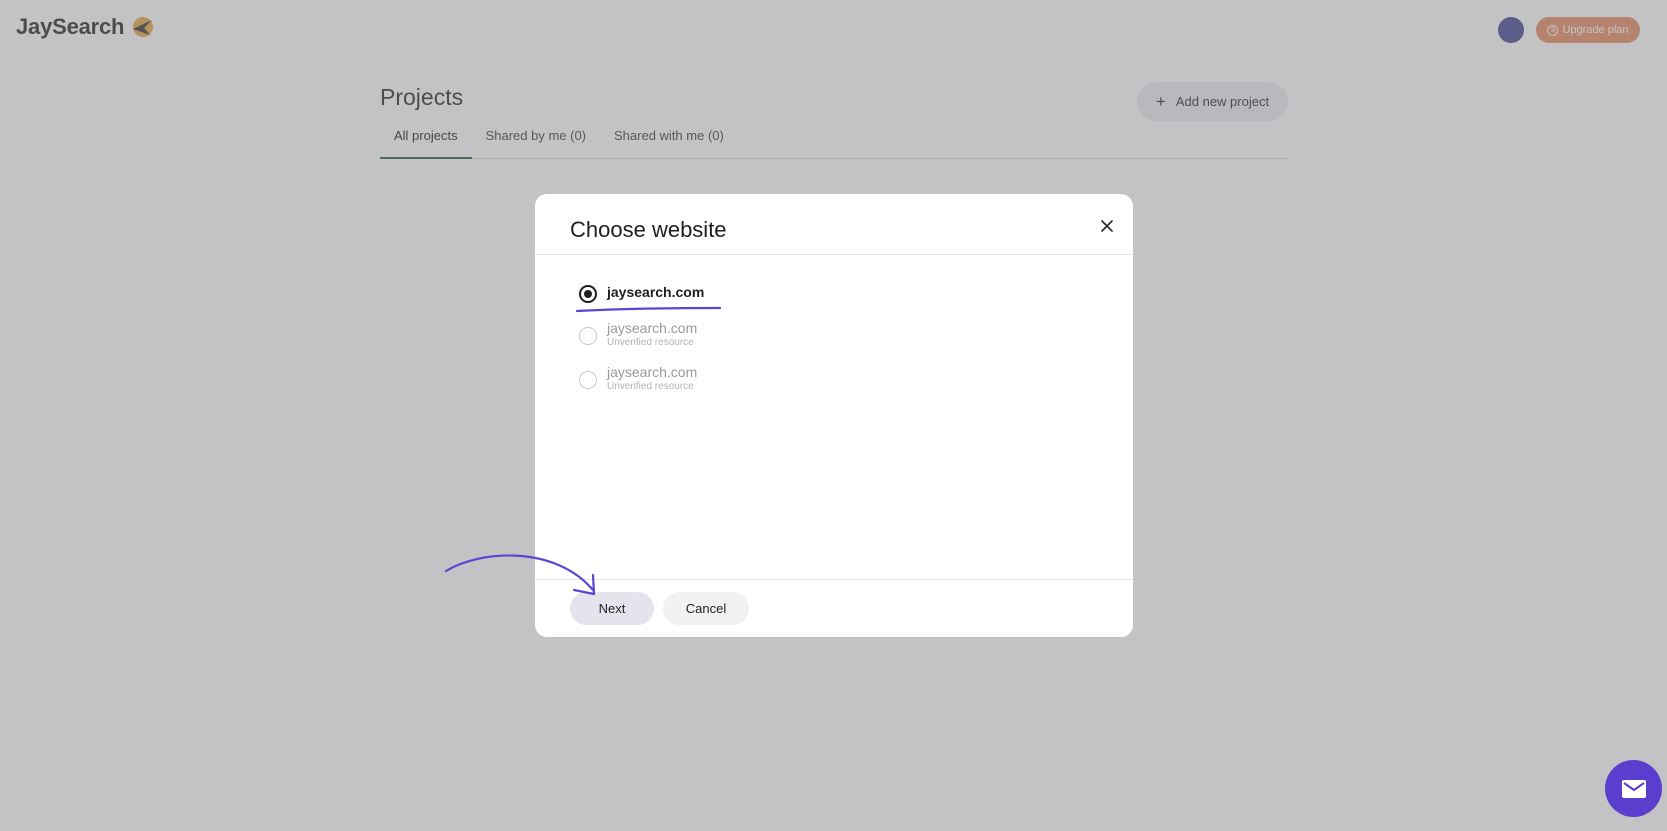 The image size is (1667, 831). Describe the element at coordinates (834, 224) in the screenshot. I see `dialog-header: Choose website` at that location.